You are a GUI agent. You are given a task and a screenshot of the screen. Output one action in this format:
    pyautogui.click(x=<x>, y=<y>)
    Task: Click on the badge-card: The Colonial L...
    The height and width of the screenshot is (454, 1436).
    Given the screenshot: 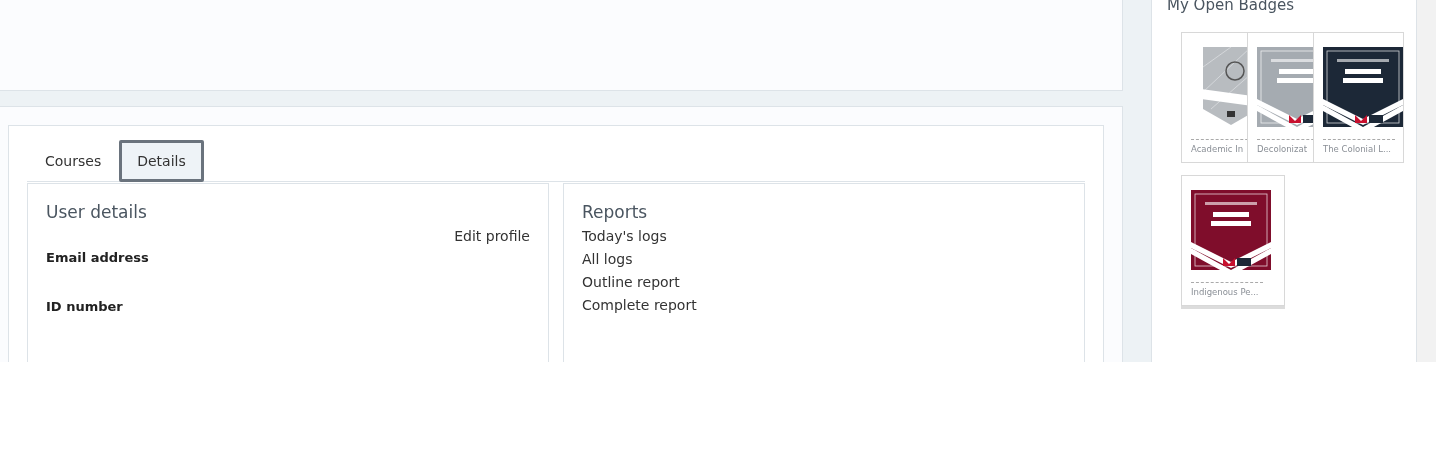 What is the action you would take?
    pyautogui.click(x=1358, y=97)
    